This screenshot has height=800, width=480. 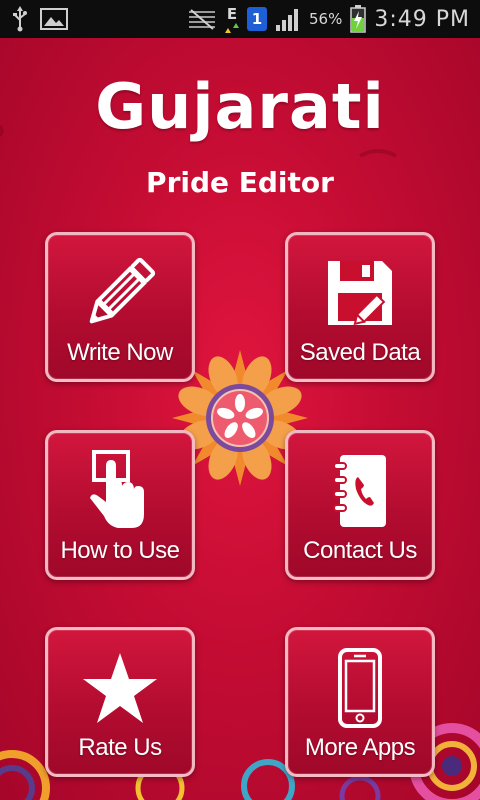 I want to click on write-now-label: Write Now, so click(x=120, y=352).